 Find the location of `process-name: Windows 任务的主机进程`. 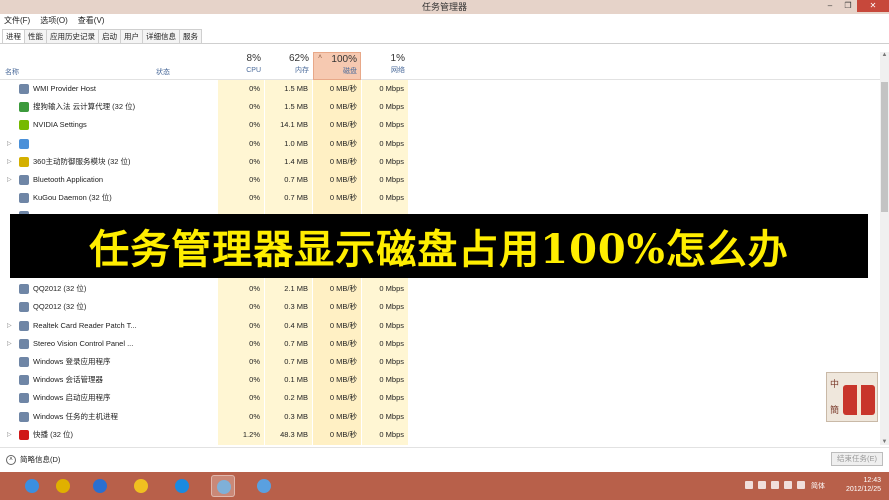

process-name: Windows 任务的主机进程 is located at coordinates (76, 416).